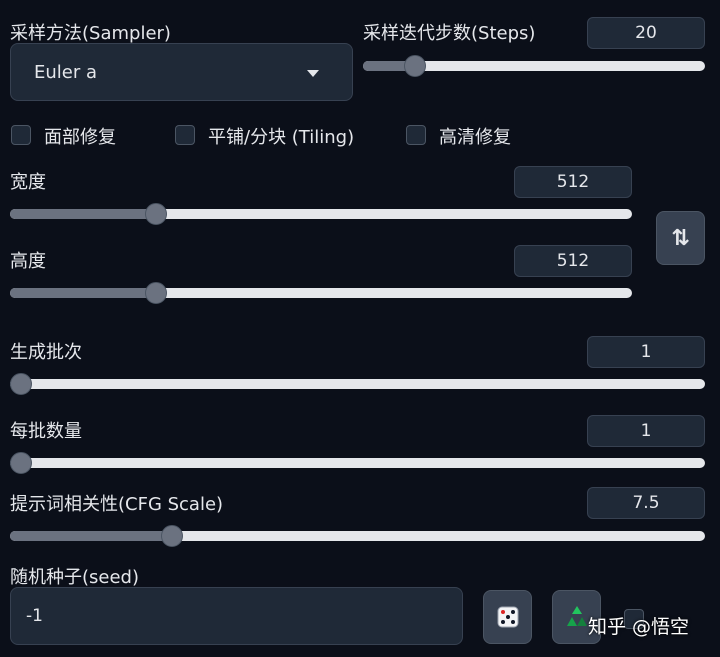 The width and height of the screenshot is (720, 657). I want to click on dice-icon, so click(507, 617).